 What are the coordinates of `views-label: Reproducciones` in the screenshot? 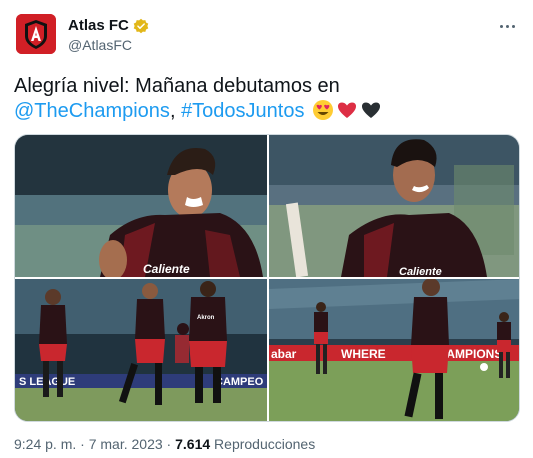 It's located at (265, 444).